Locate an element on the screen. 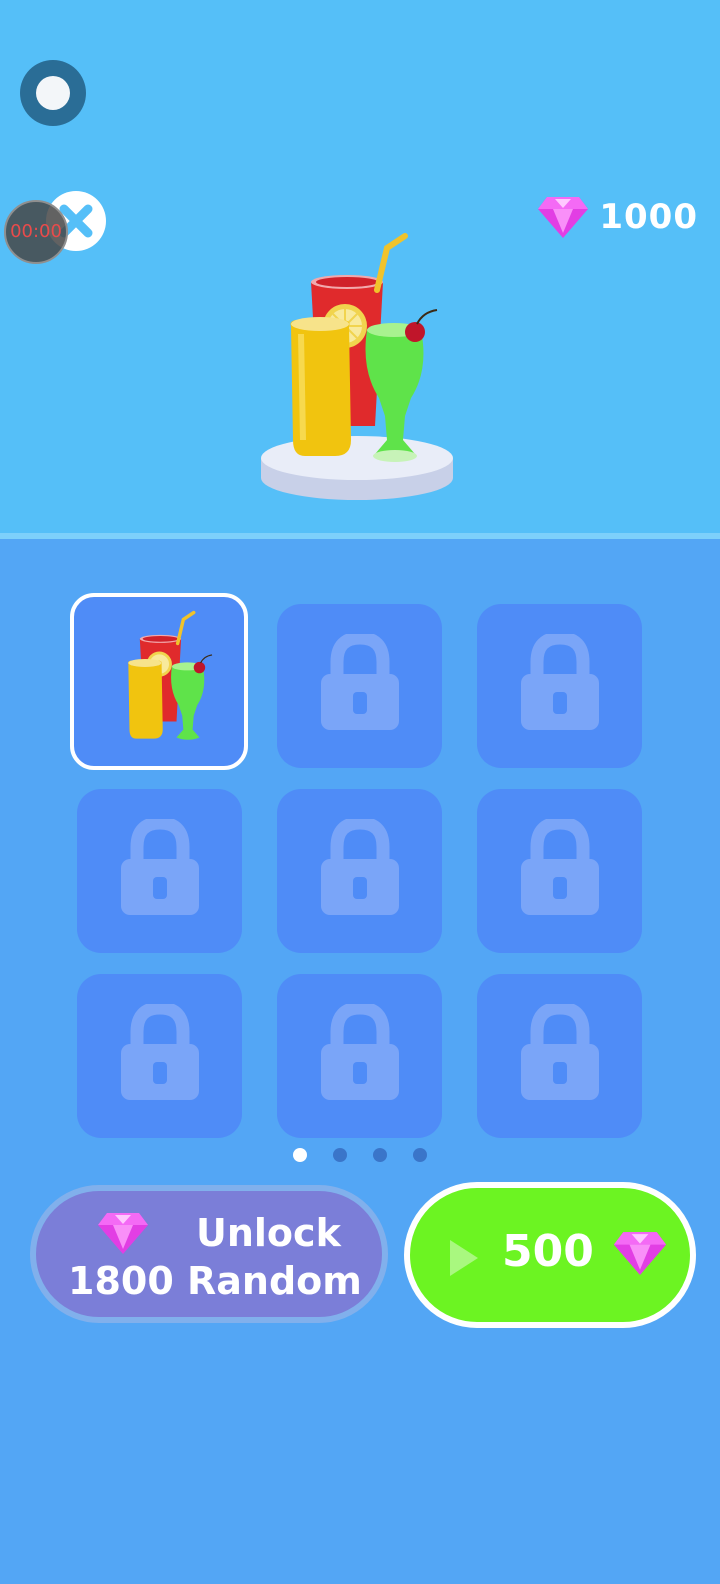 This screenshot has height=1584, width=720. page-indicator is located at coordinates (360, 1155).